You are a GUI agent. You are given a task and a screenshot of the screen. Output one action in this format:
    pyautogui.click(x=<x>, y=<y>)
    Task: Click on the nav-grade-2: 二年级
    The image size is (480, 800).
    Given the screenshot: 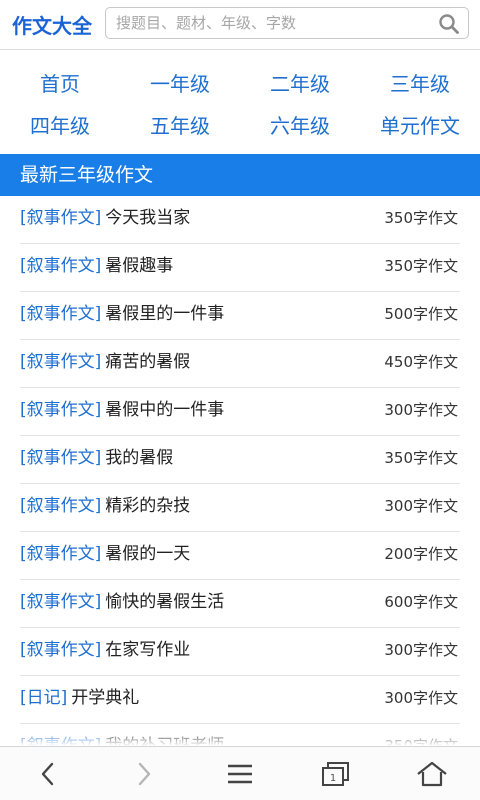 What is the action you would take?
    pyautogui.click(x=300, y=84)
    